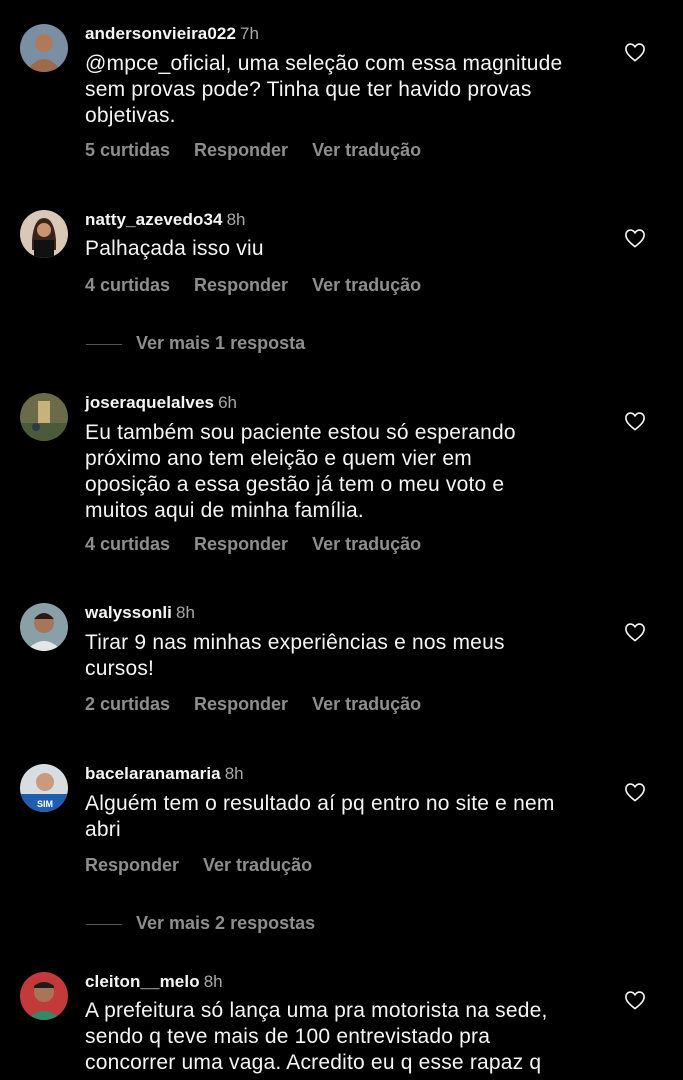  What do you see at coordinates (142, 981) in the screenshot?
I see `comment-username: cleiton__melo` at bounding box center [142, 981].